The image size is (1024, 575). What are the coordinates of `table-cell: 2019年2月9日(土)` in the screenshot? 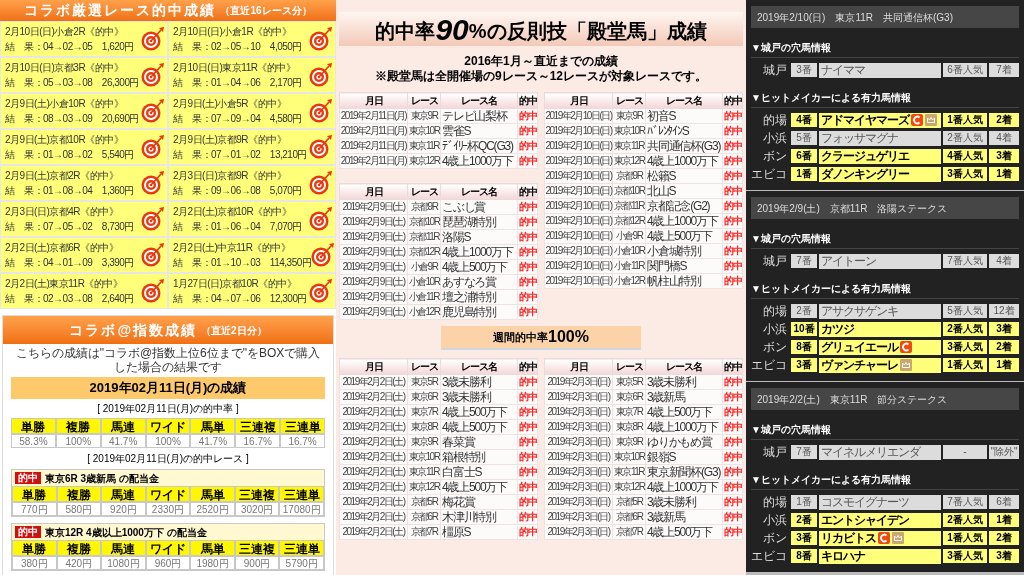 It's located at (373, 207).